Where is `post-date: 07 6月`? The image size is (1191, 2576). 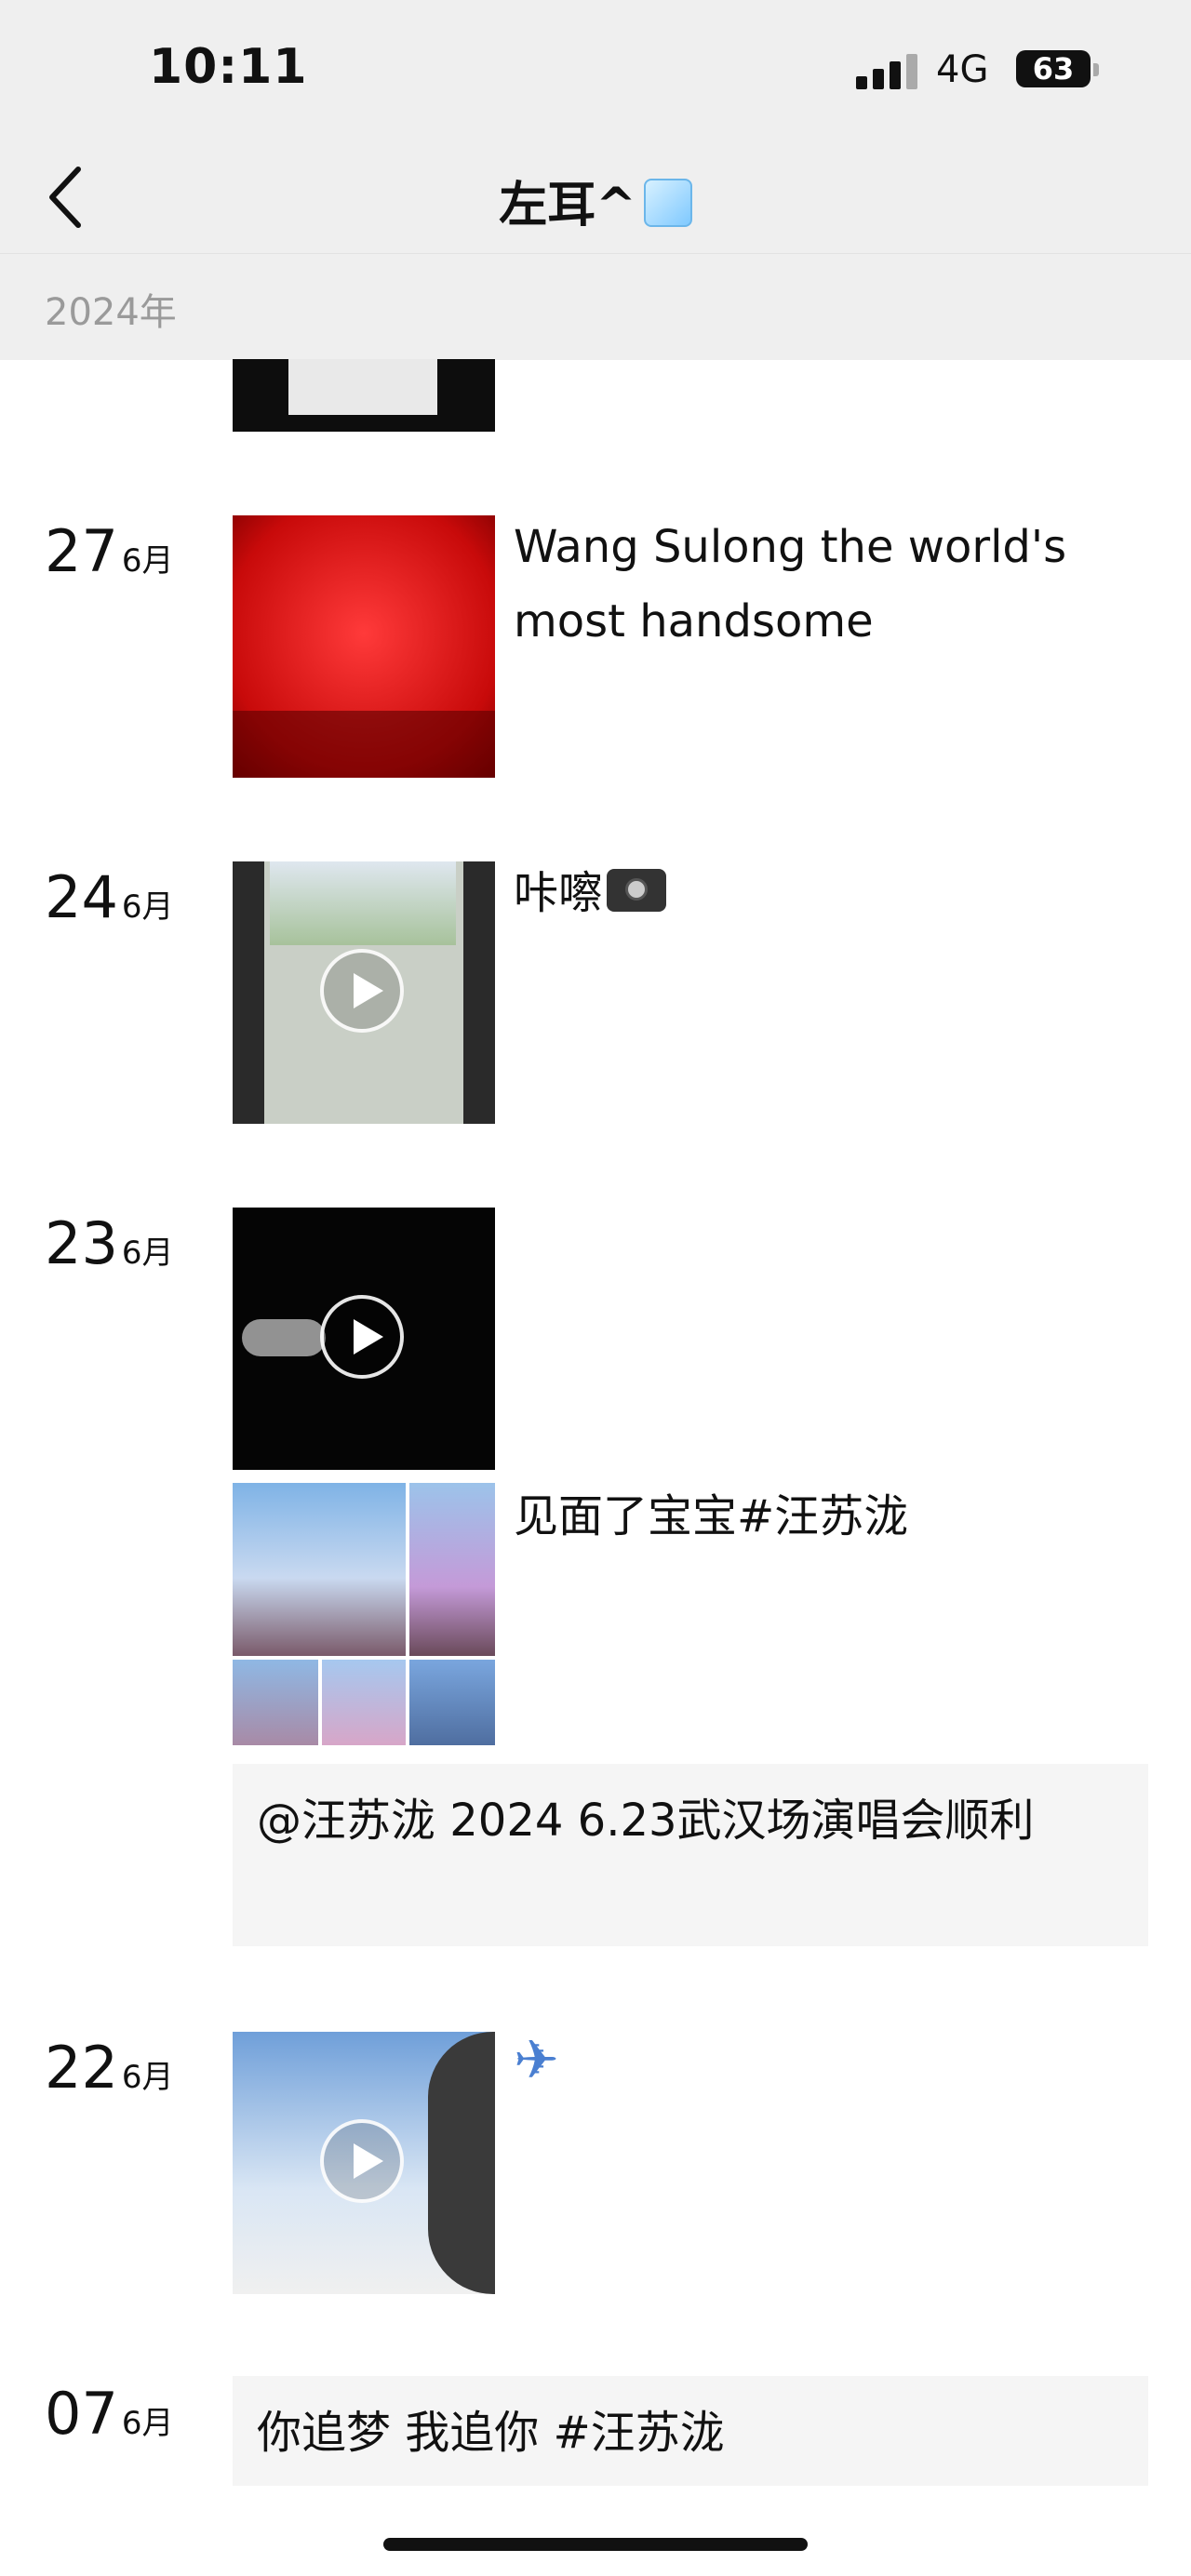 post-date: 07 6月 is located at coordinates (109, 2414).